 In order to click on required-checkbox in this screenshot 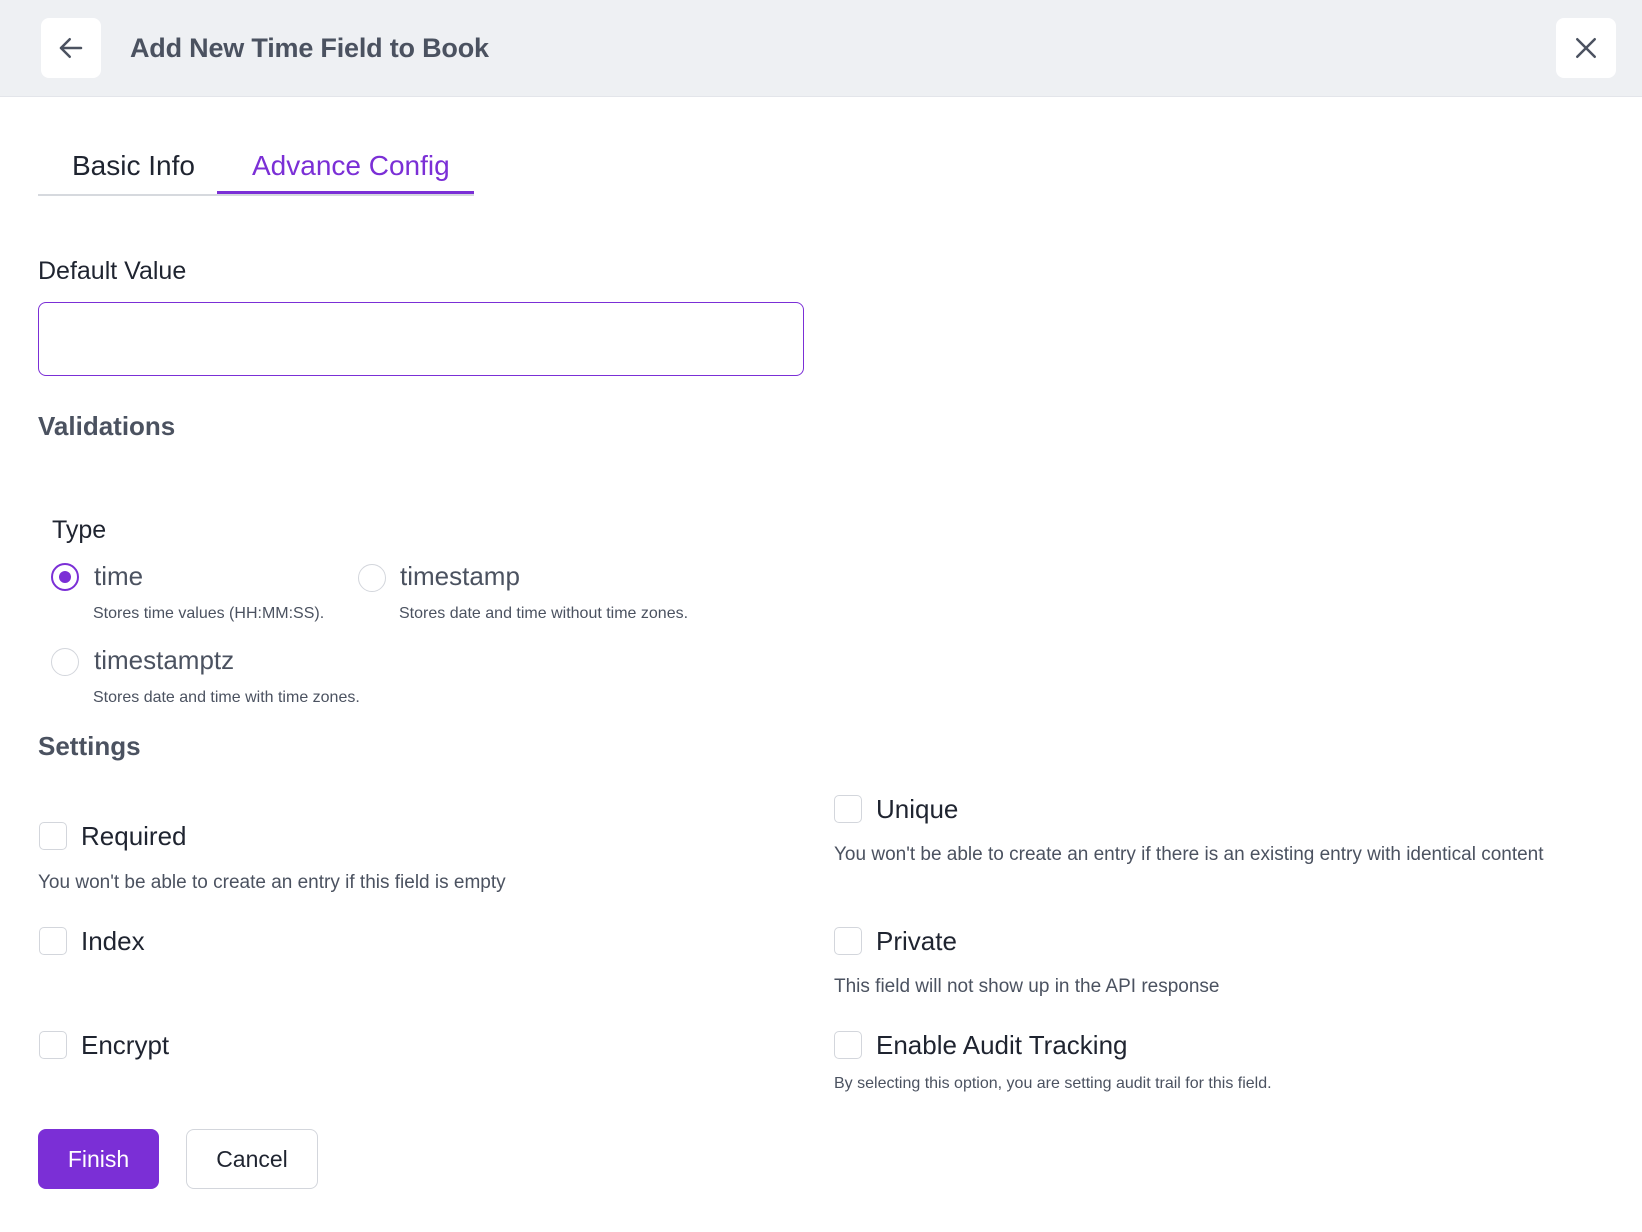, I will do `click(53, 836)`.